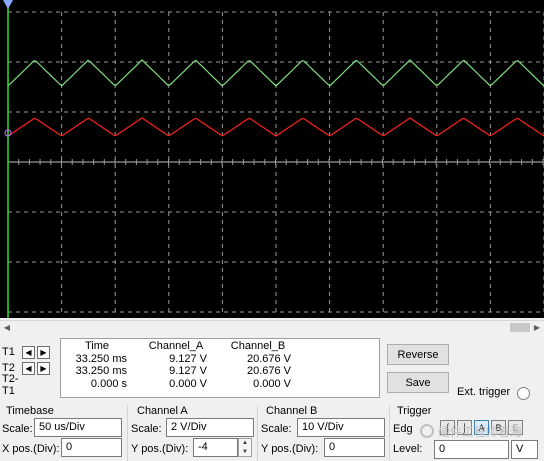  What do you see at coordinates (272, 326) in the screenshot?
I see `horizontal-scrollbar: ◀ ▶` at bounding box center [272, 326].